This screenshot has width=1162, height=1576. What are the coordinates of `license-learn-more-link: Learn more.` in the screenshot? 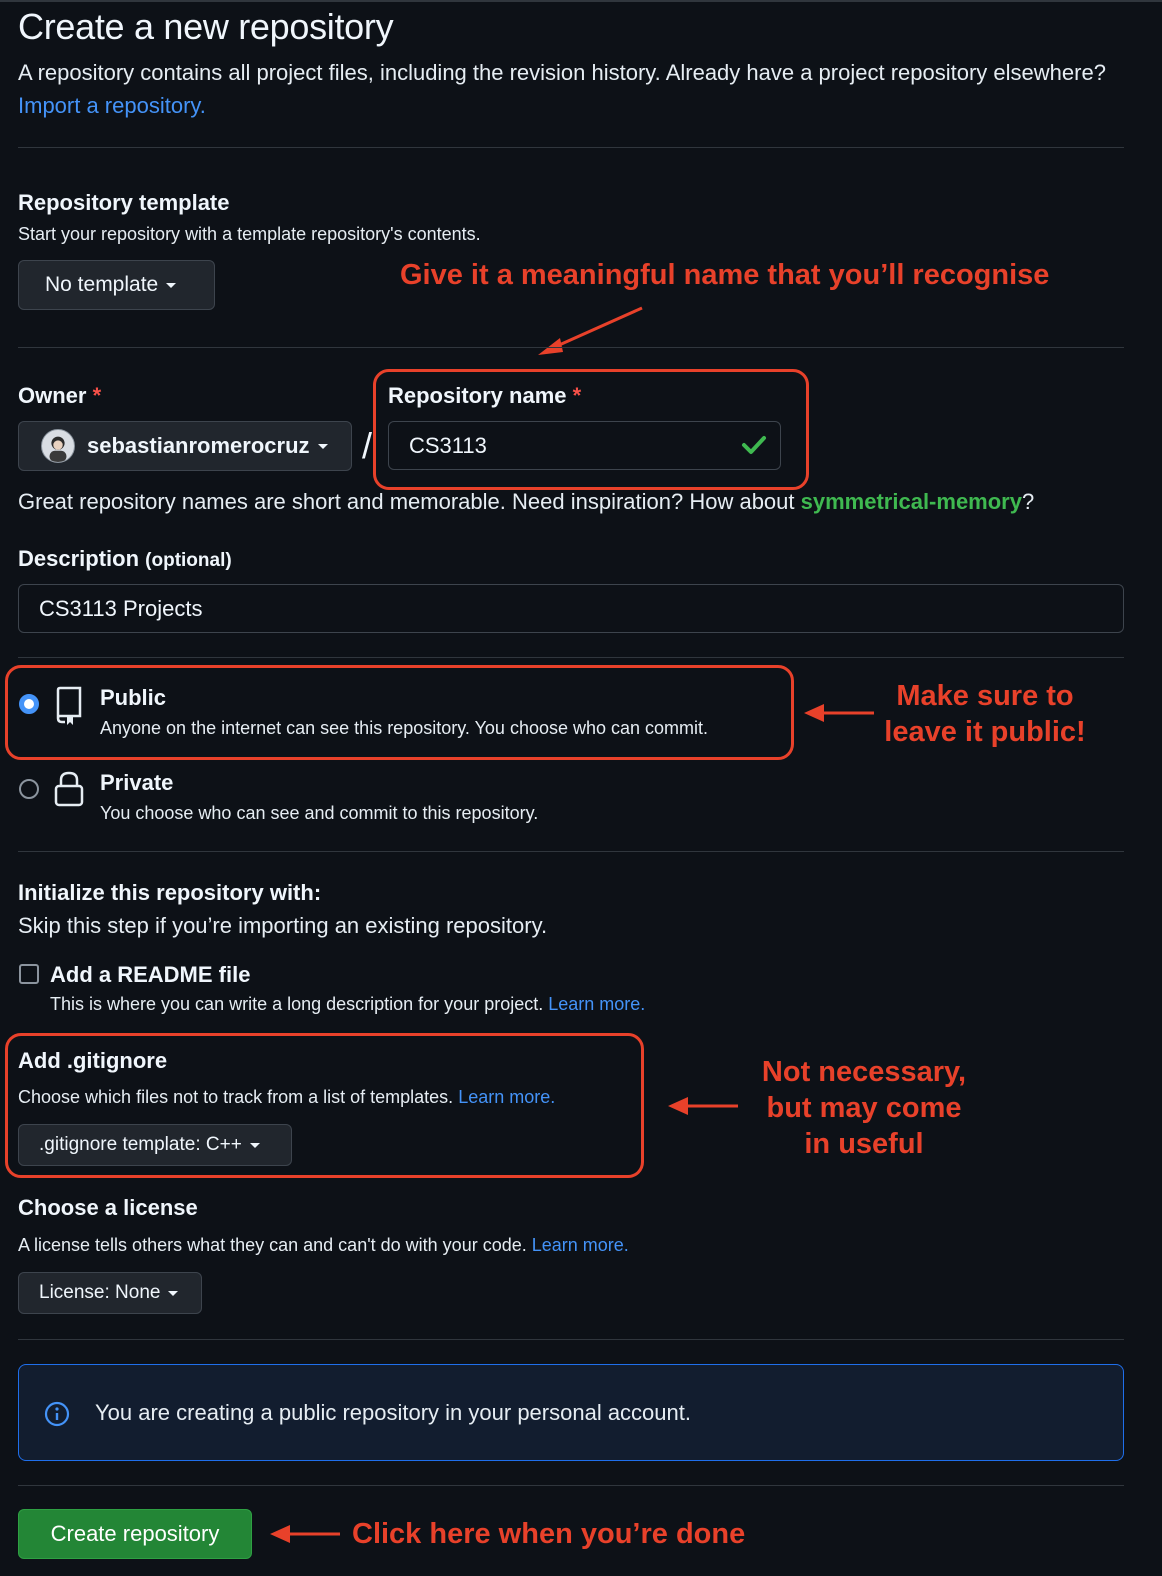 It's located at (580, 1245).